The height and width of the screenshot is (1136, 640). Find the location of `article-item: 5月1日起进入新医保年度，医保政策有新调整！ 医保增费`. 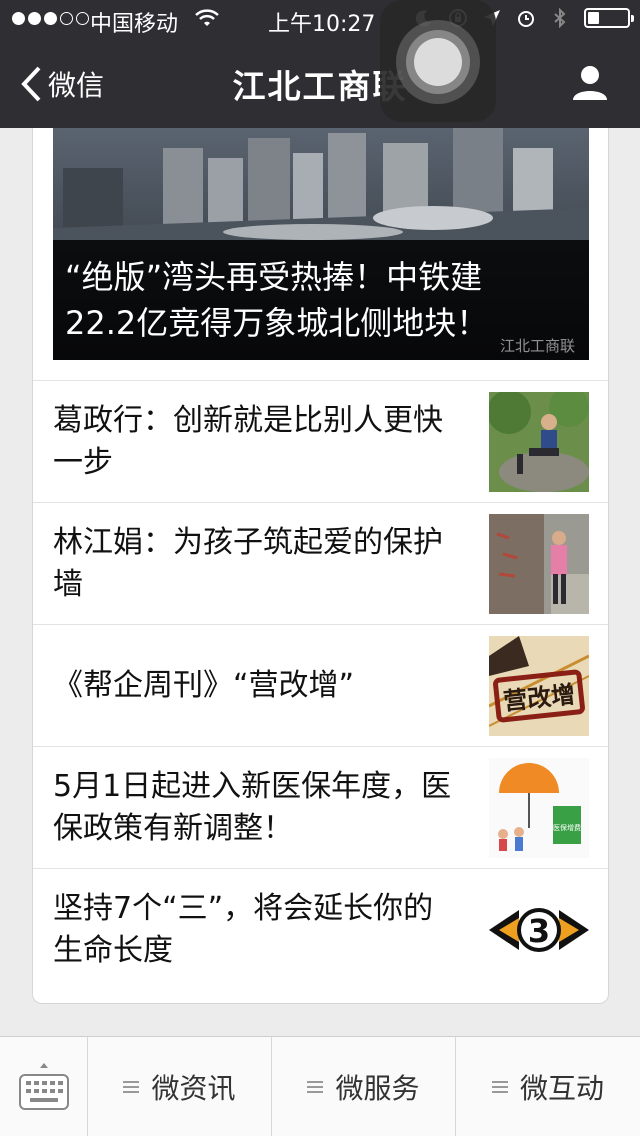

article-item: 5月1日起进入新医保年度，医保政策有新调整！ 医保增费 is located at coordinates (320, 807).